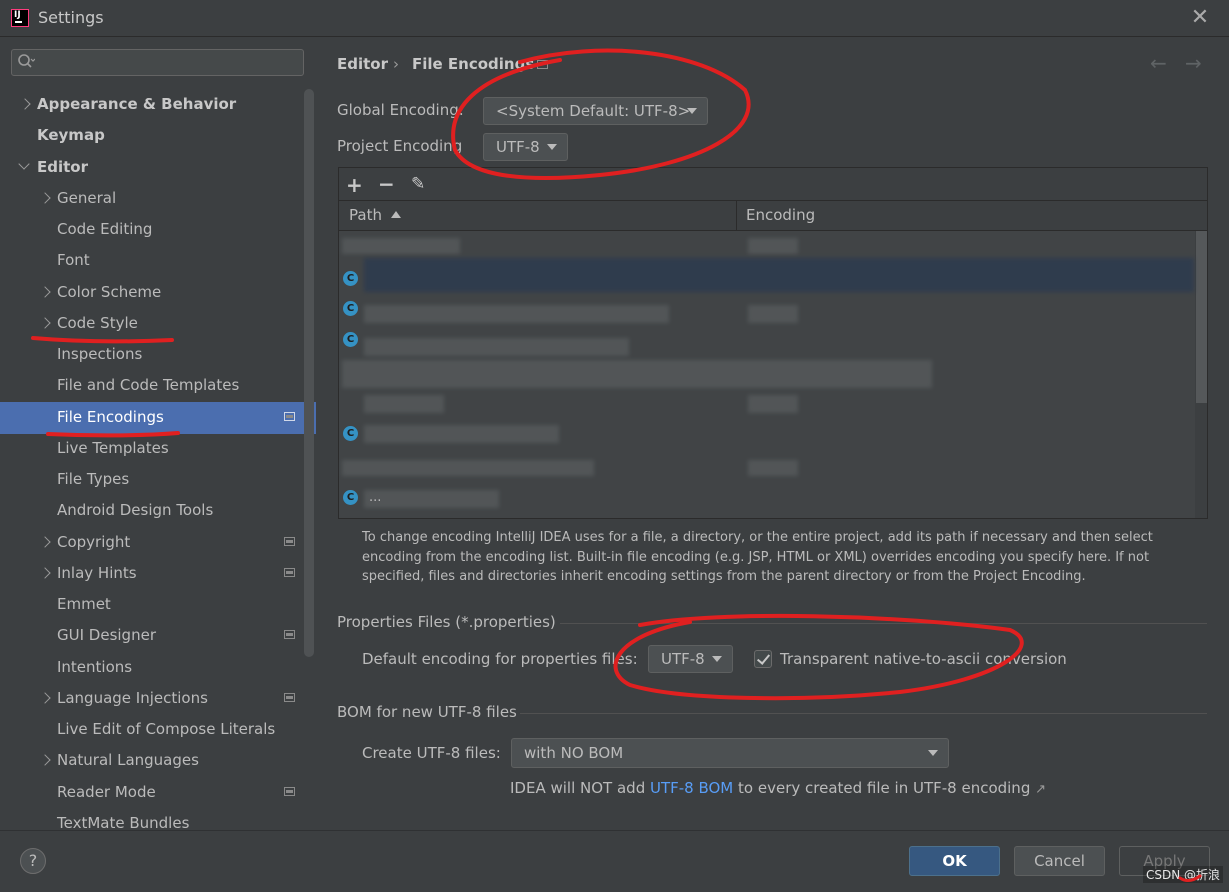 The height and width of the screenshot is (892, 1229). I want to click on sidebar-item-label: Natural Languages, so click(128, 760).